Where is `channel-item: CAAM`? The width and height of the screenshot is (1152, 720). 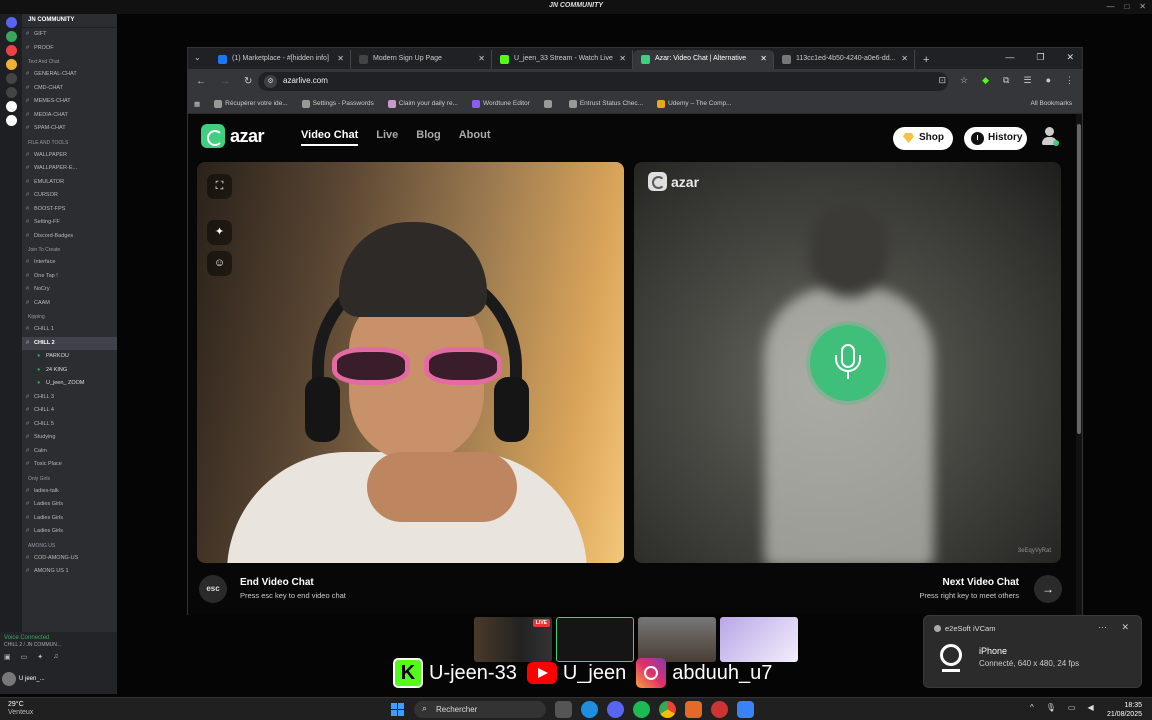 channel-item: CAAM is located at coordinates (69, 304).